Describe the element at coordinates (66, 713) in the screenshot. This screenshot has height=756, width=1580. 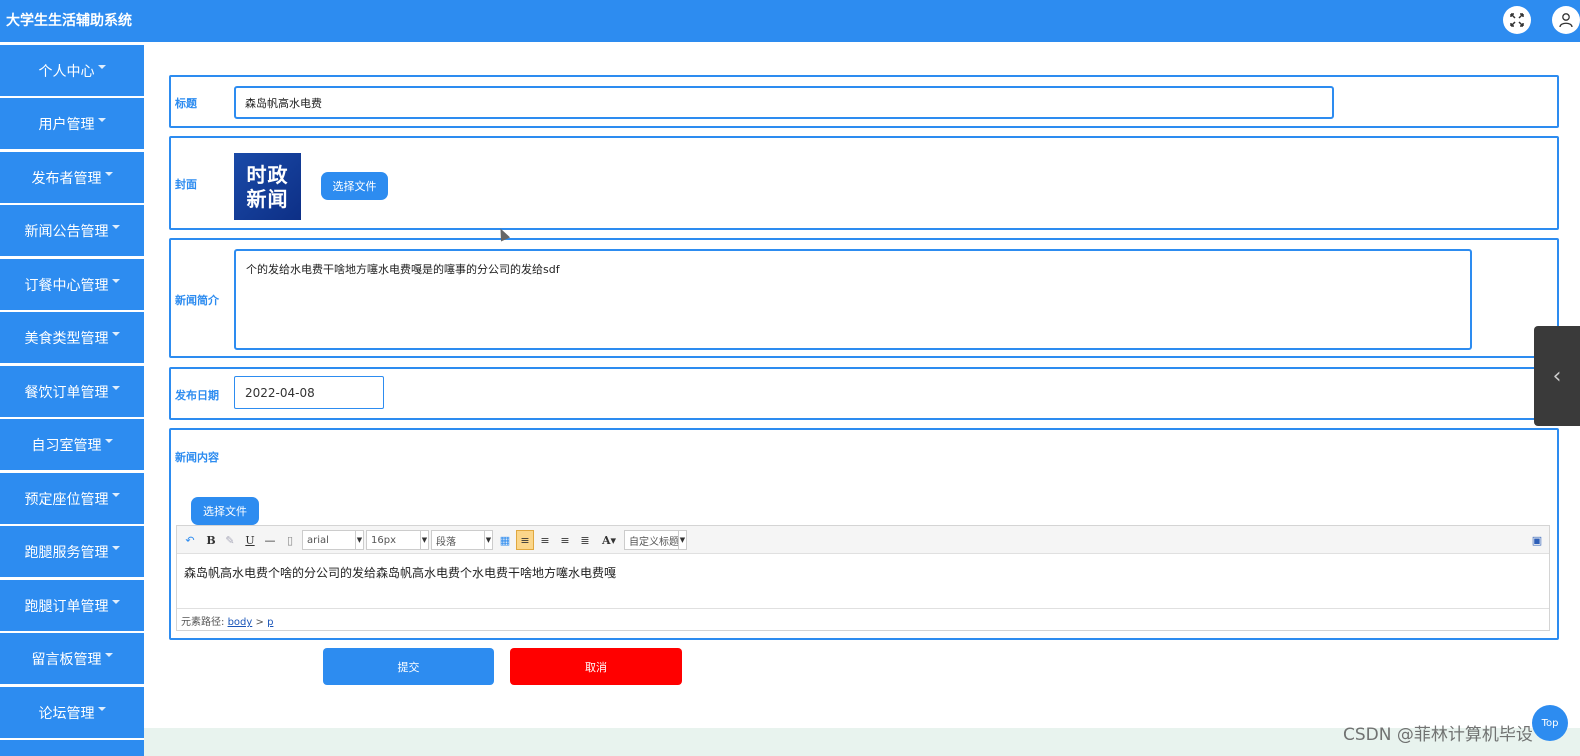
I see `sidebar-item-label: 论坛管理` at that location.